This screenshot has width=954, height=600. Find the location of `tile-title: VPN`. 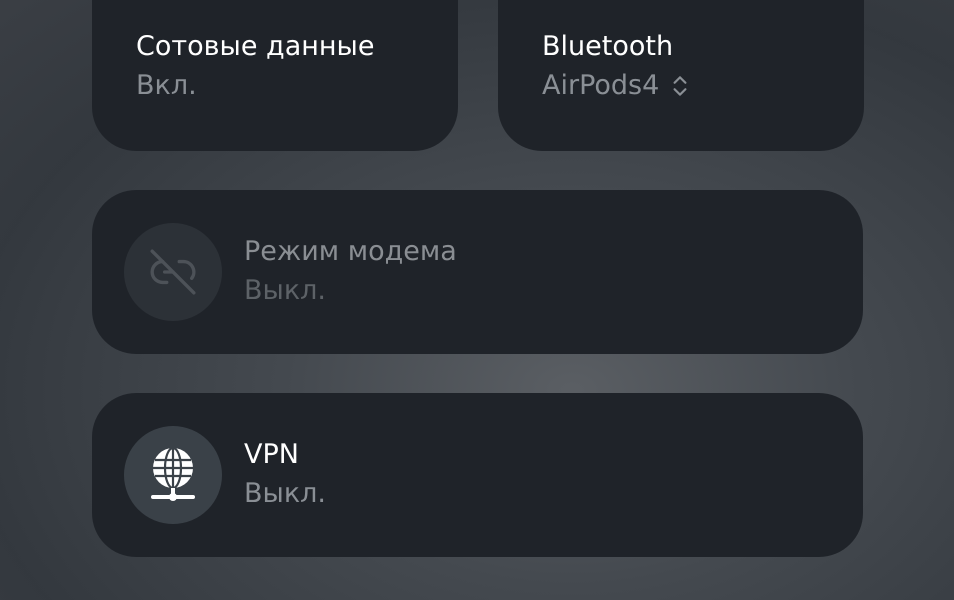

tile-title: VPN is located at coordinates (272, 455).